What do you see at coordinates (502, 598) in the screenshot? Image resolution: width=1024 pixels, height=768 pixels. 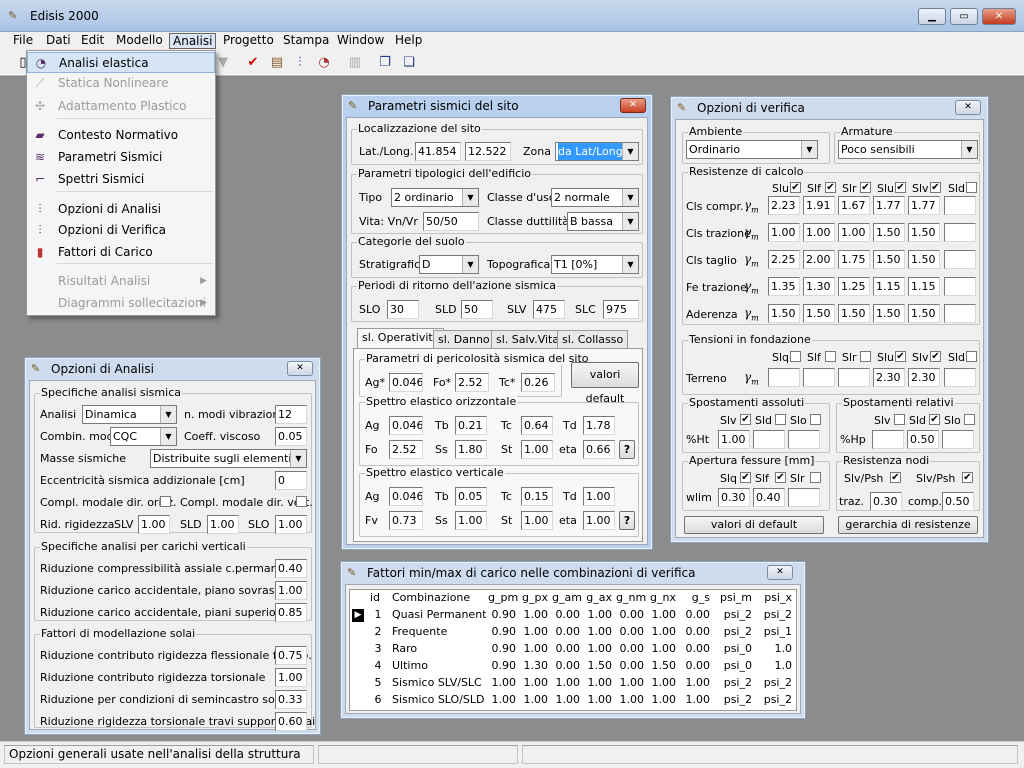 I see `column-header: g_pm` at bounding box center [502, 598].